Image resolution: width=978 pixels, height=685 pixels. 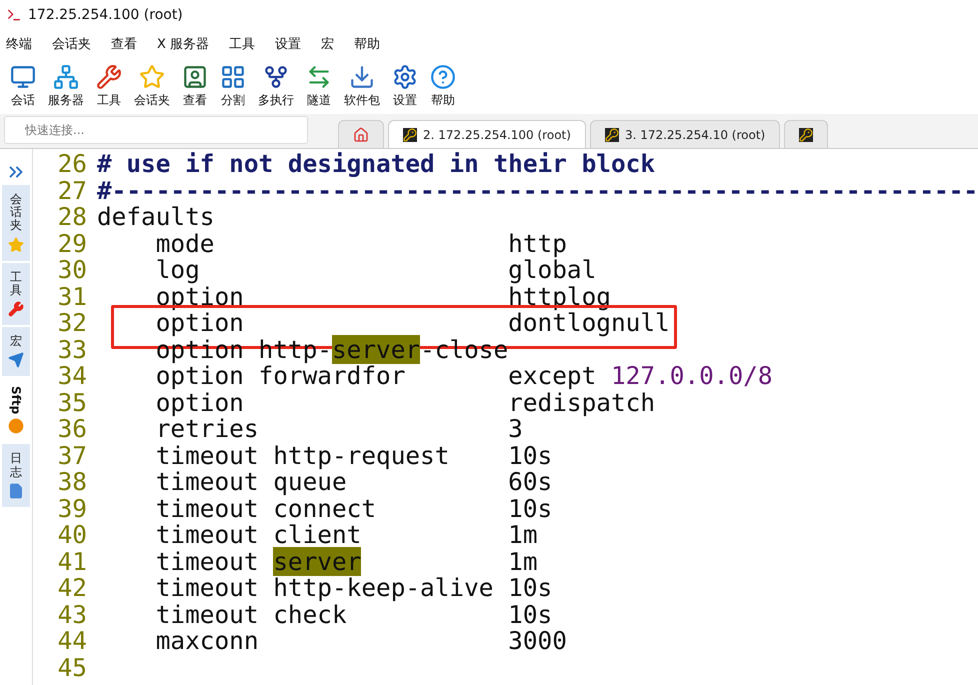 What do you see at coordinates (71, 429) in the screenshot?
I see `line-number: 36` at bounding box center [71, 429].